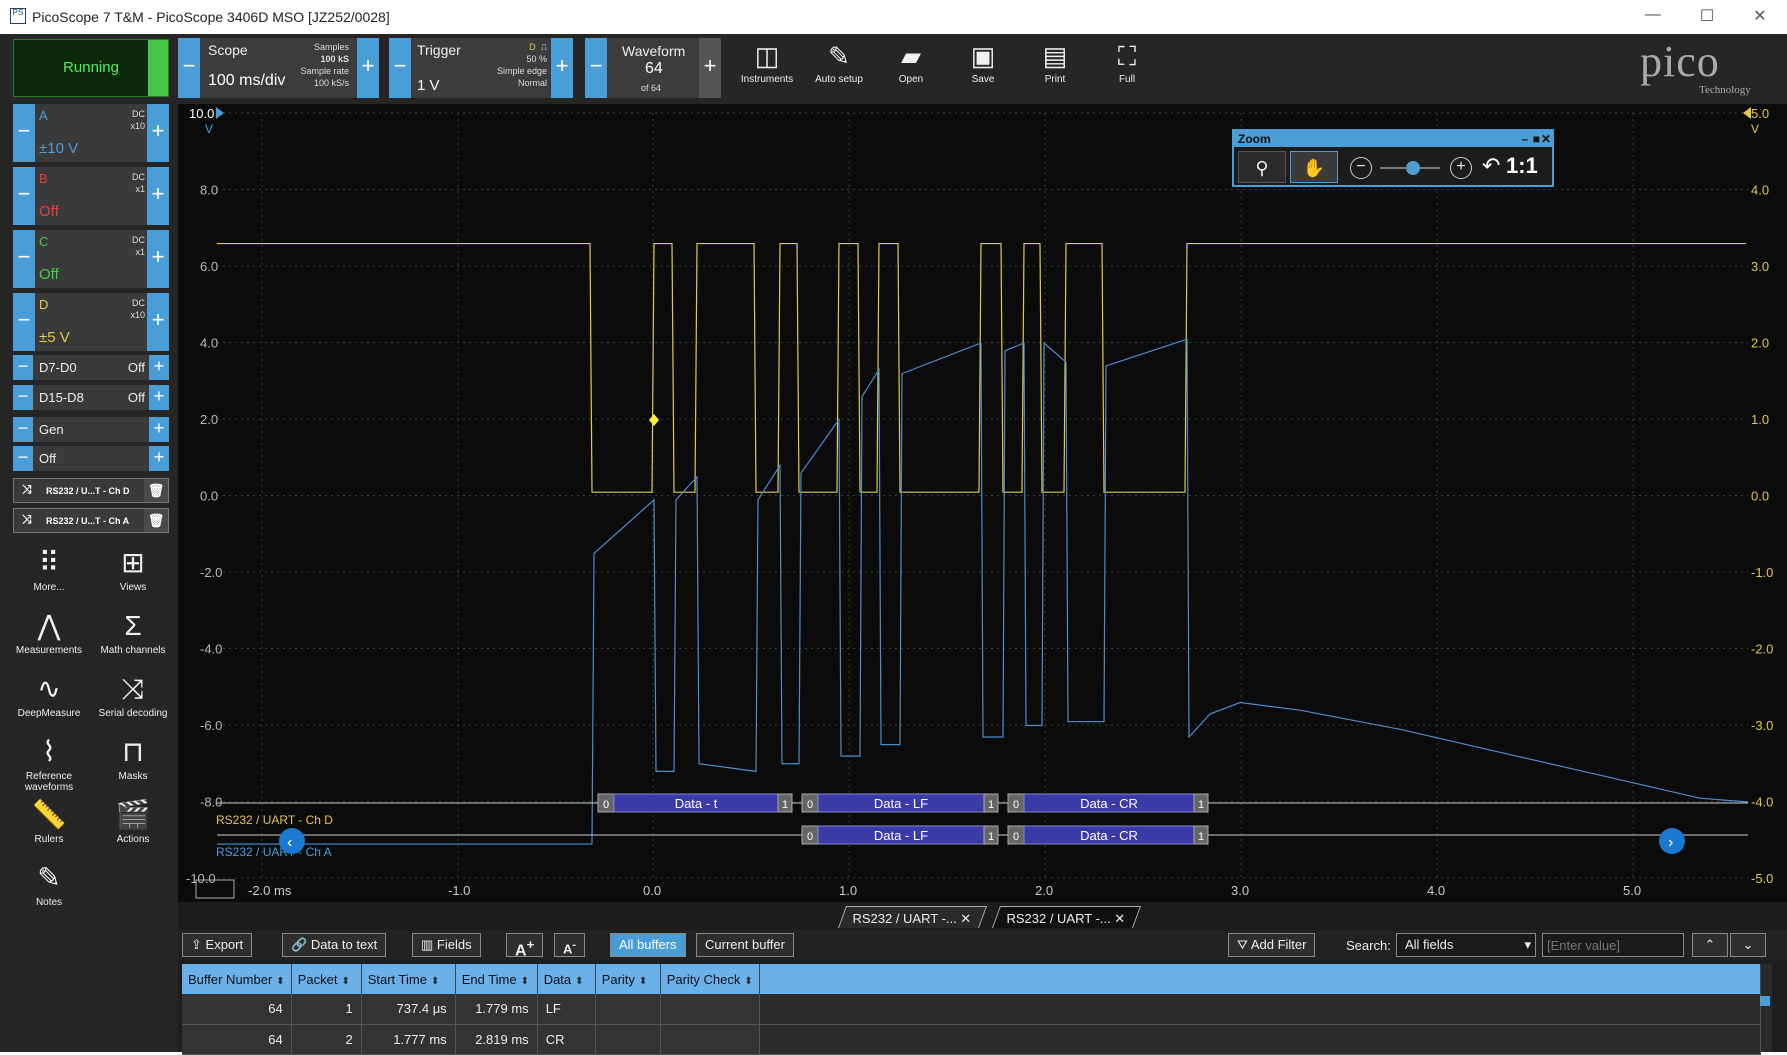 The height and width of the screenshot is (1055, 1787). I want to click on generator-increase: +, so click(159, 429).